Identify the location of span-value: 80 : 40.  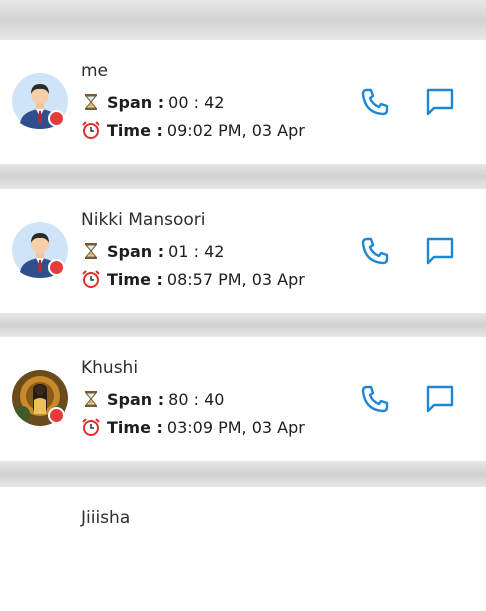
(196, 399).